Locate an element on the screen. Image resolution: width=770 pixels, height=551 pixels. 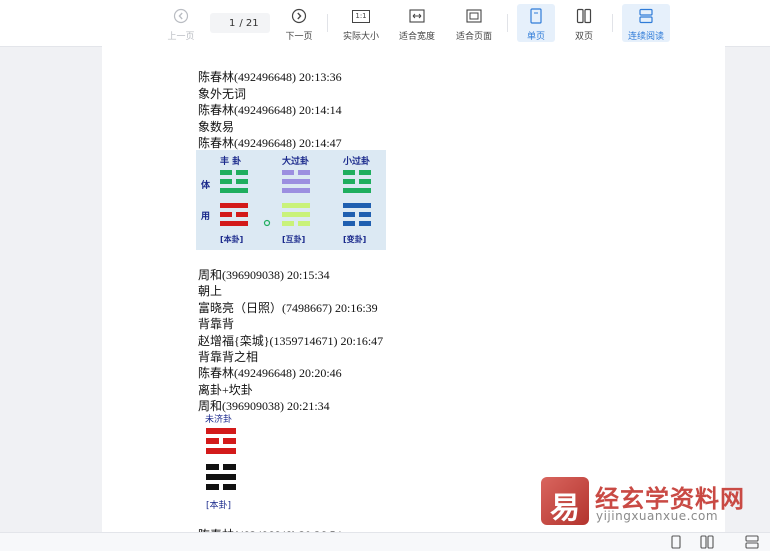
chevron-left-circle-icon is located at coordinates (181, 16).